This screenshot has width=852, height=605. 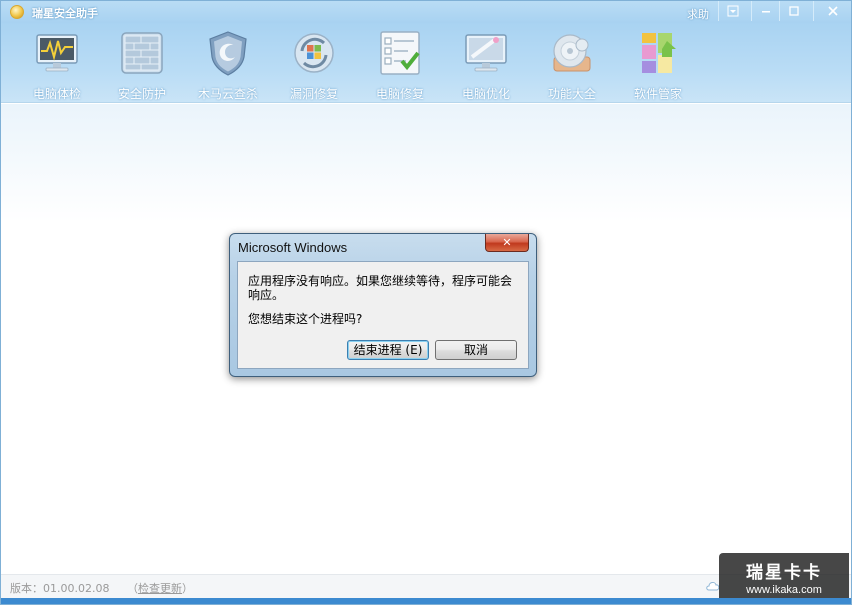 I want to click on watermark-title: 瑞星卡卡, so click(x=784, y=573).